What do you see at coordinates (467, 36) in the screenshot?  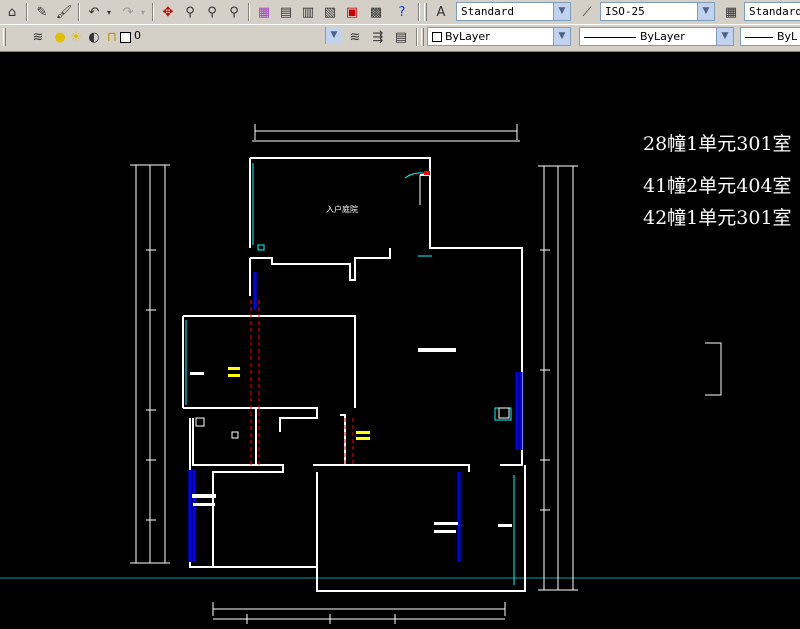 I see `color-value: ByLayer` at bounding box center [467, 36].